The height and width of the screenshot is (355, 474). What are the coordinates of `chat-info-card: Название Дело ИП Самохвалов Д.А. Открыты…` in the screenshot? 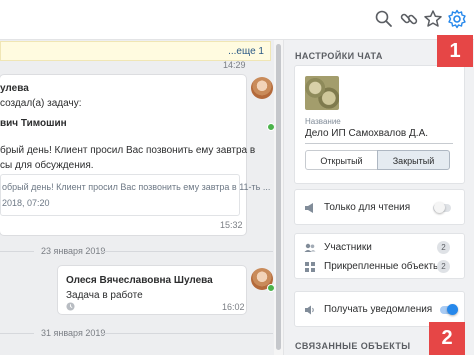 It's located at (379, 124).